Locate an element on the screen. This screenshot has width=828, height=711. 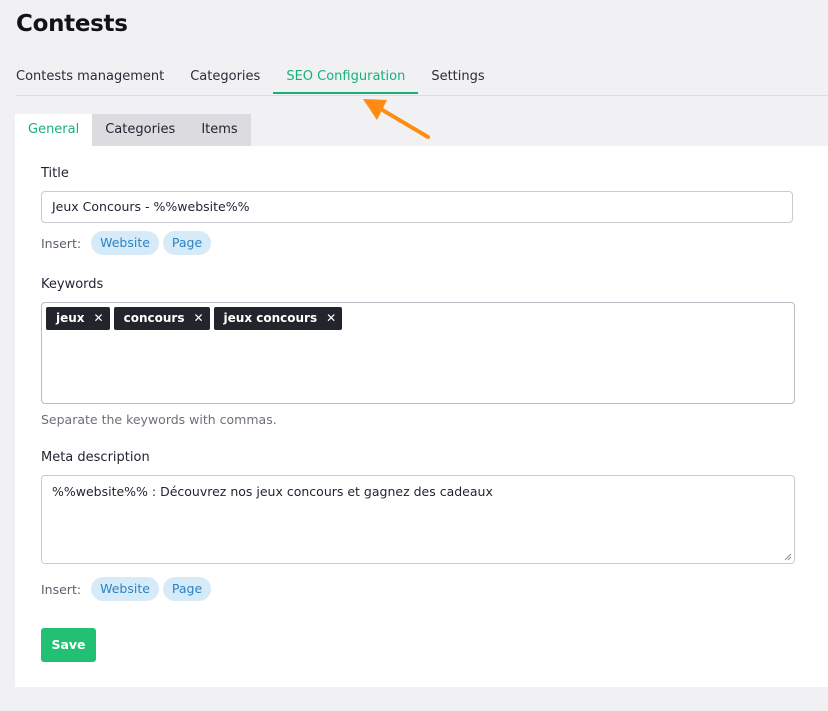
title-insert-page-button: Page is located at coordinates (187, 243).